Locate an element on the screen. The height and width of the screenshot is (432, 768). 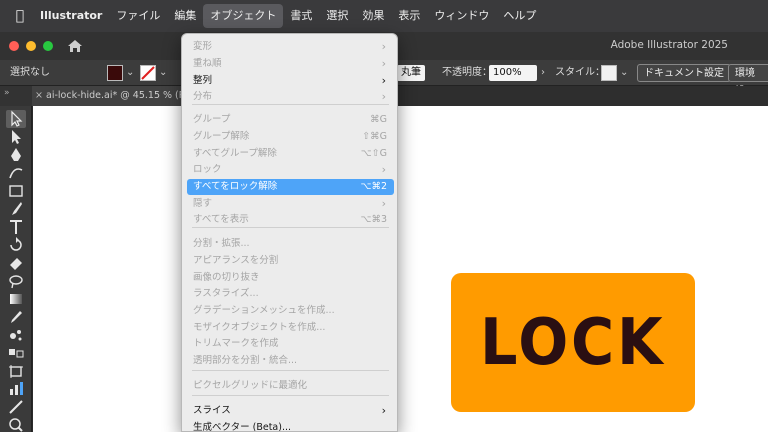
panel-collapse-icon: » is located at coordinates (16, 96).